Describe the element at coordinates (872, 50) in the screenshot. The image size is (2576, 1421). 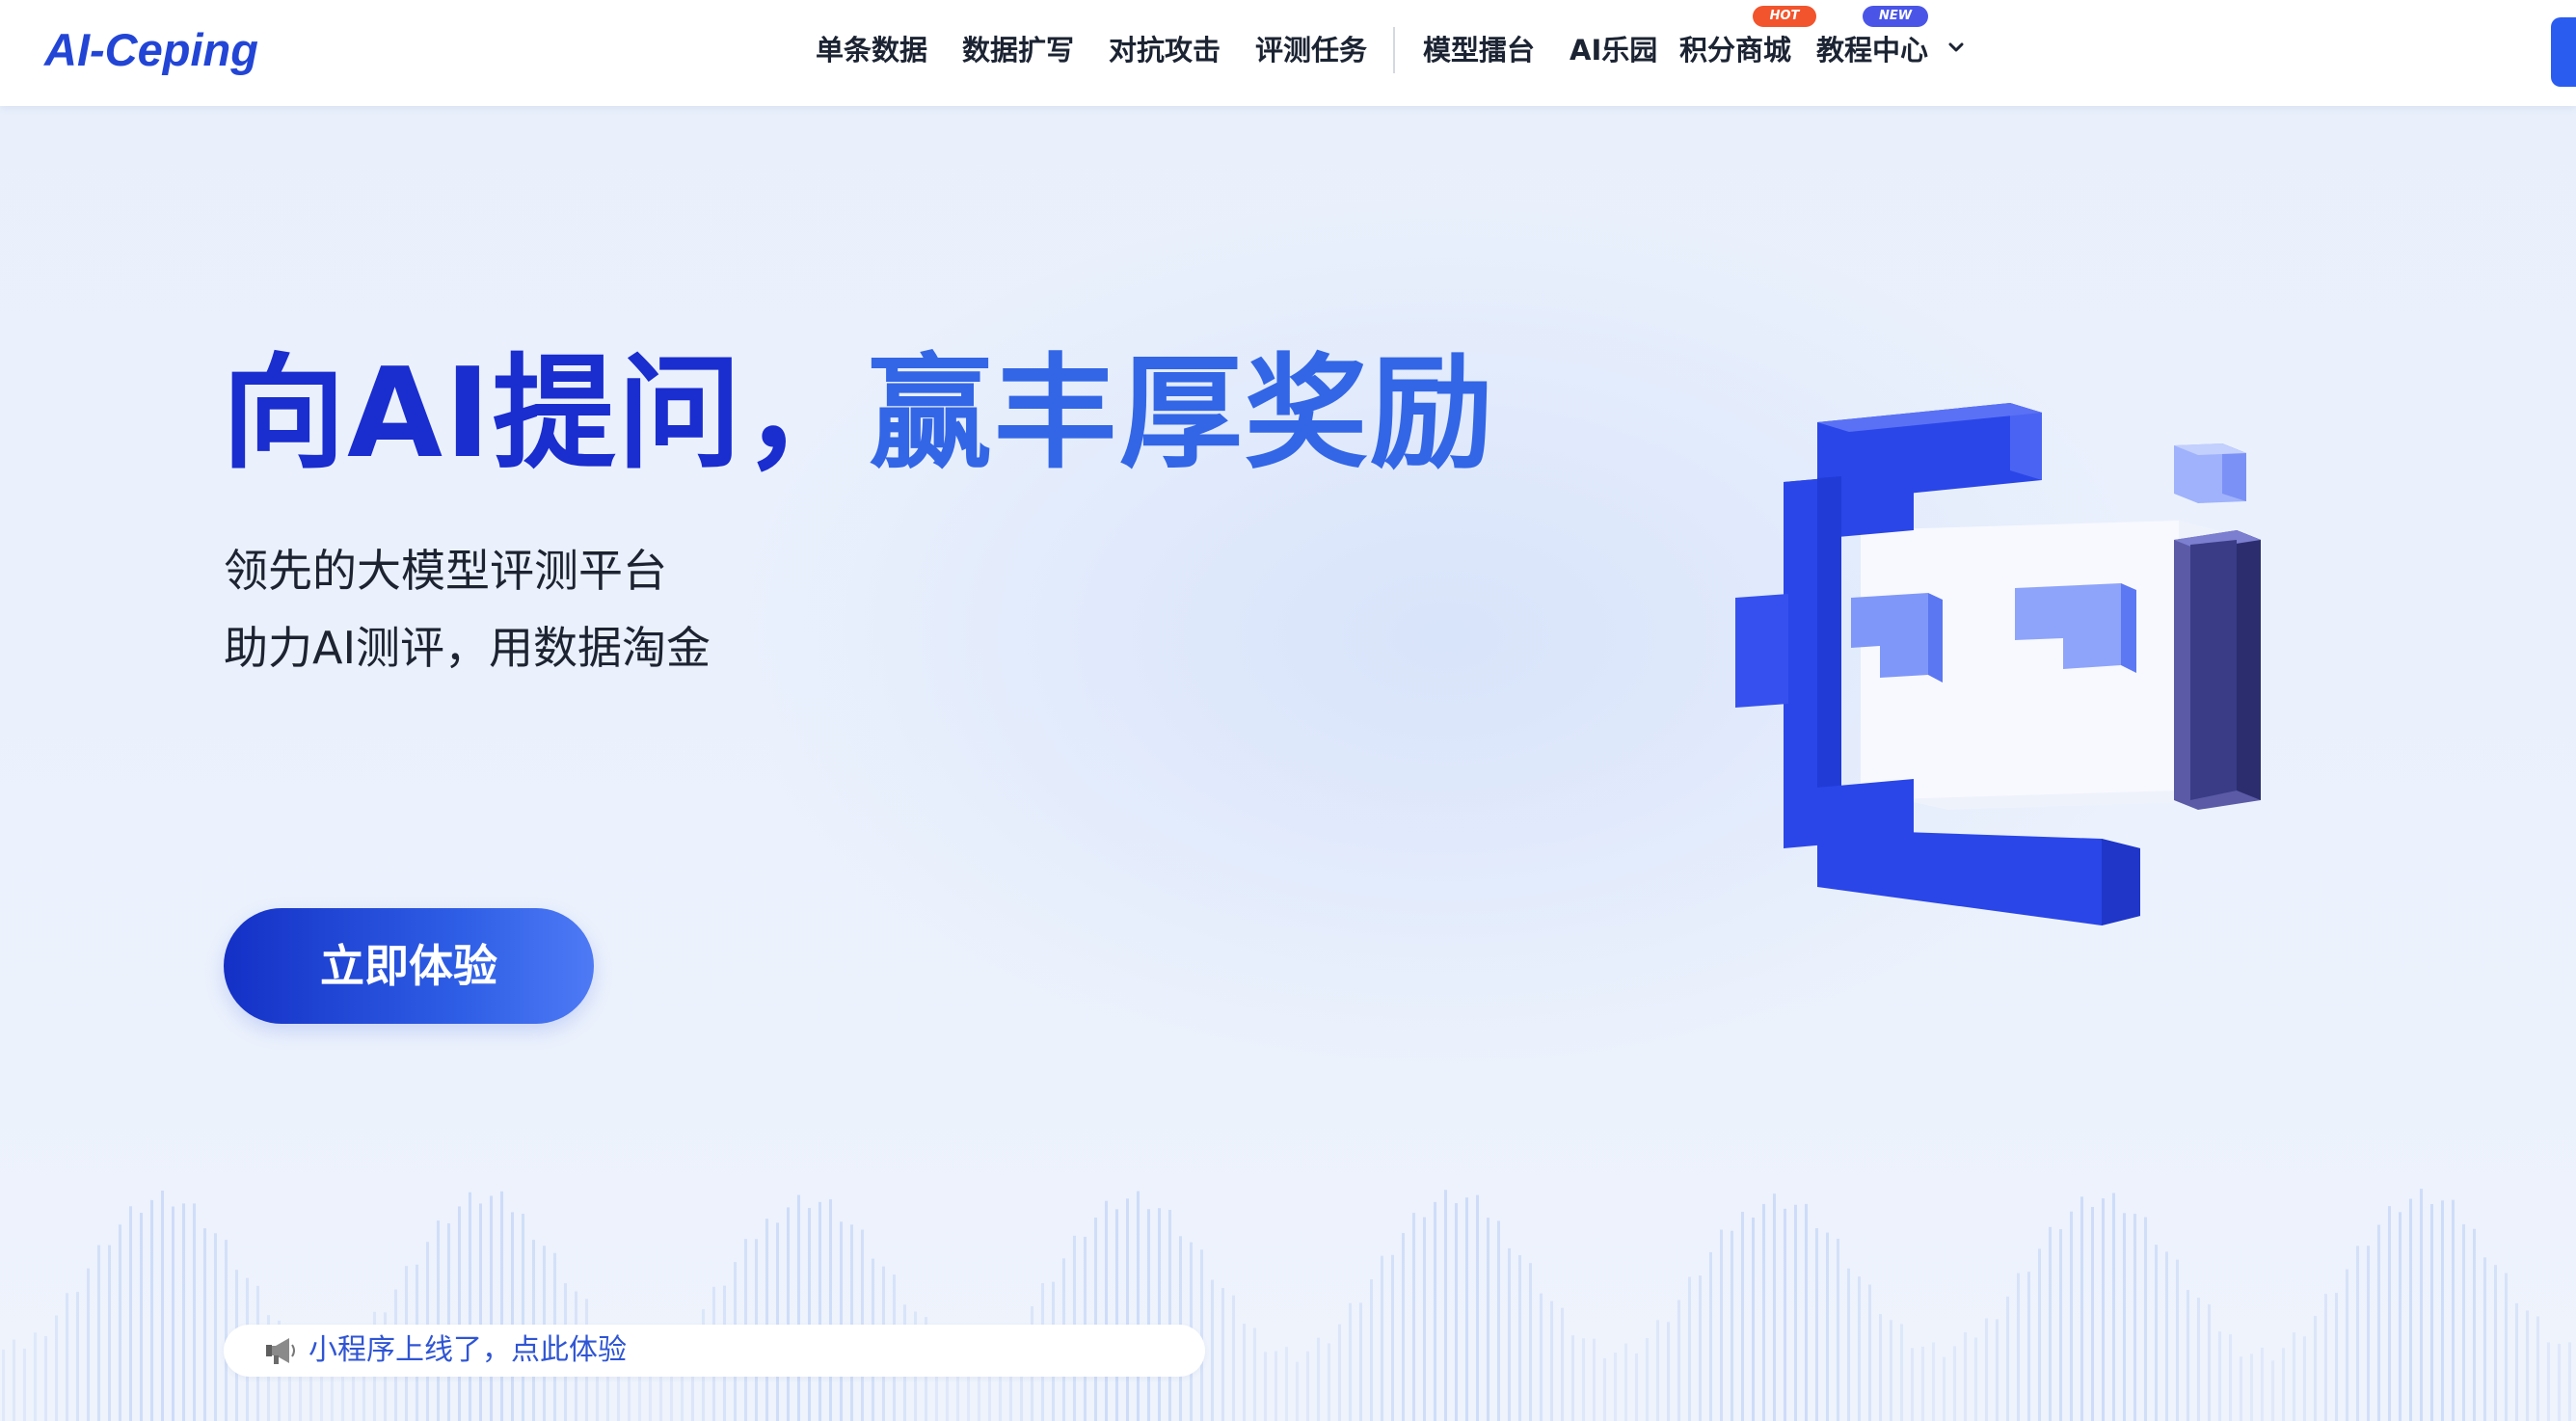
I see `nav-item-single-data: 单条数据` at that location.